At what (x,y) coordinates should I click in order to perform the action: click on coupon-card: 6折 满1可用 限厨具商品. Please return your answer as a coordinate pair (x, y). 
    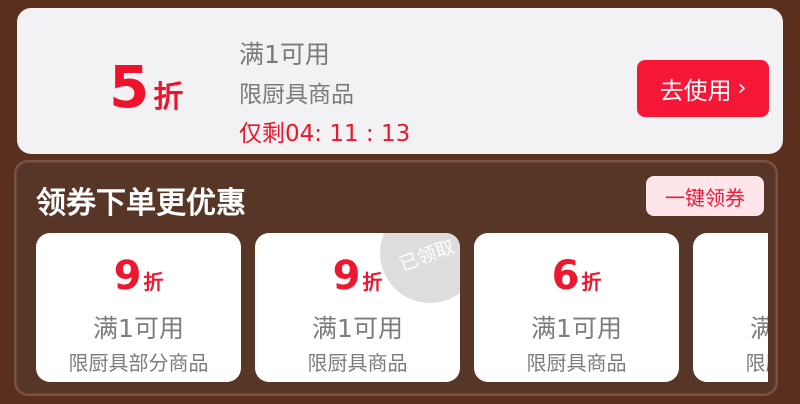
    Looking at the image, I should click on (576, 307).